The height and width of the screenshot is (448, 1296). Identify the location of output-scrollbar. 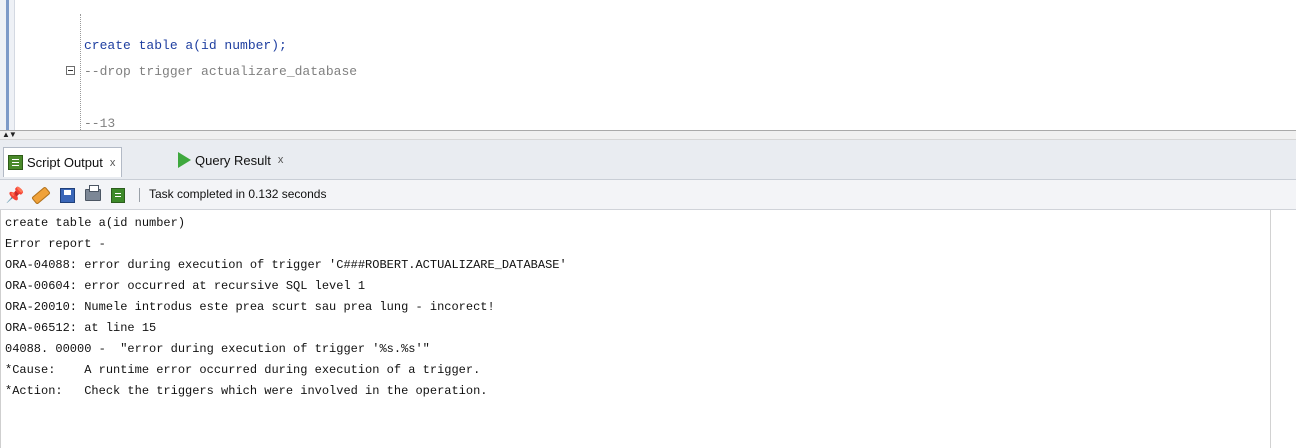
(1283, 329).